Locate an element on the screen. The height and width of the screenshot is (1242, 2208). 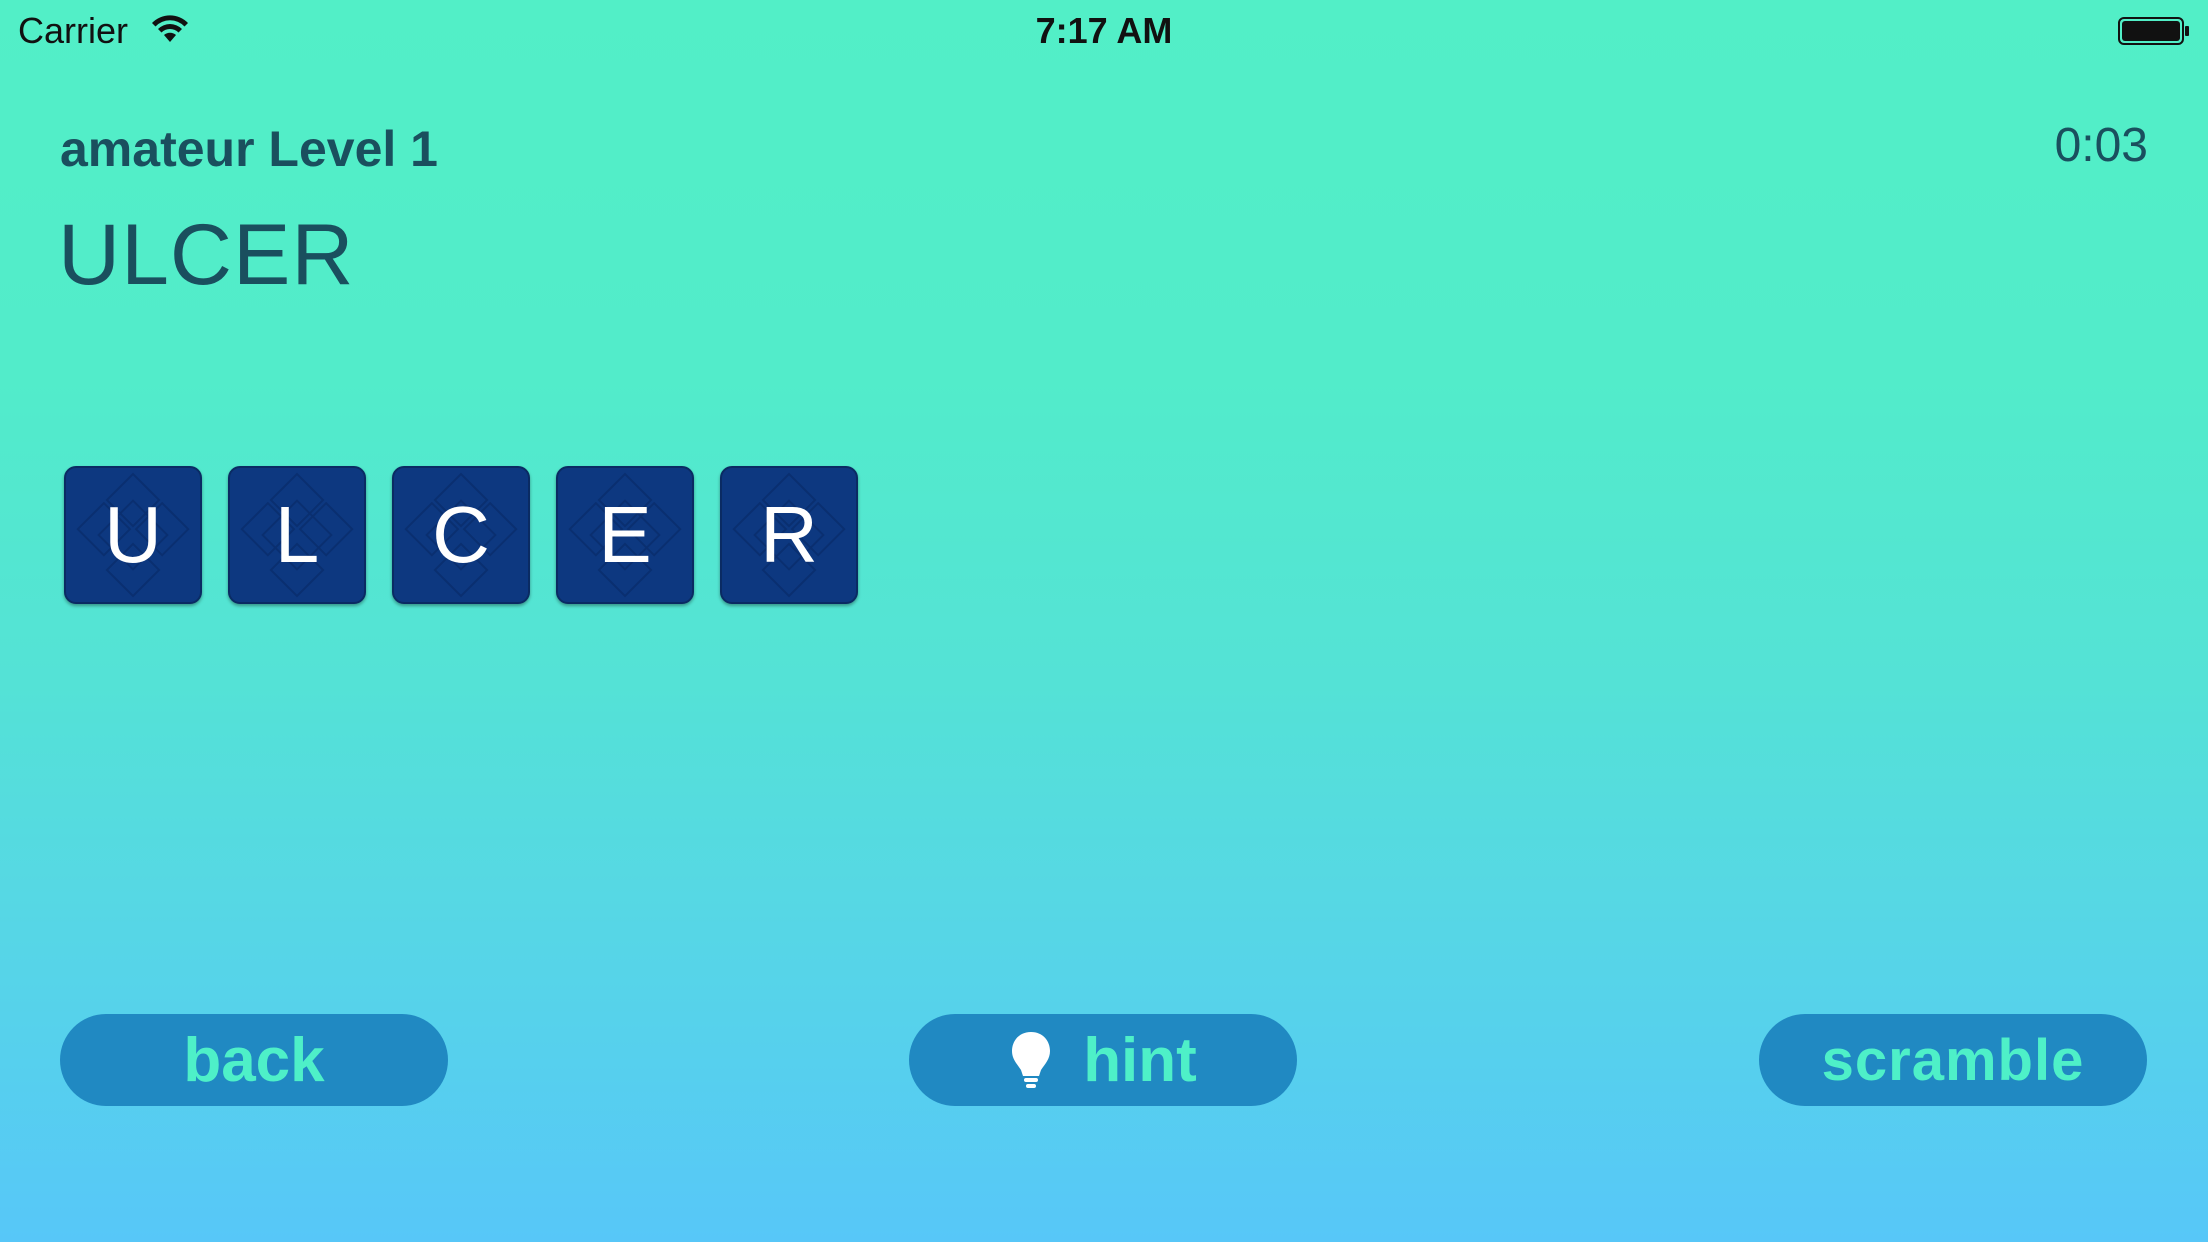
tile-letter: L is located at coordinates (297, 534).